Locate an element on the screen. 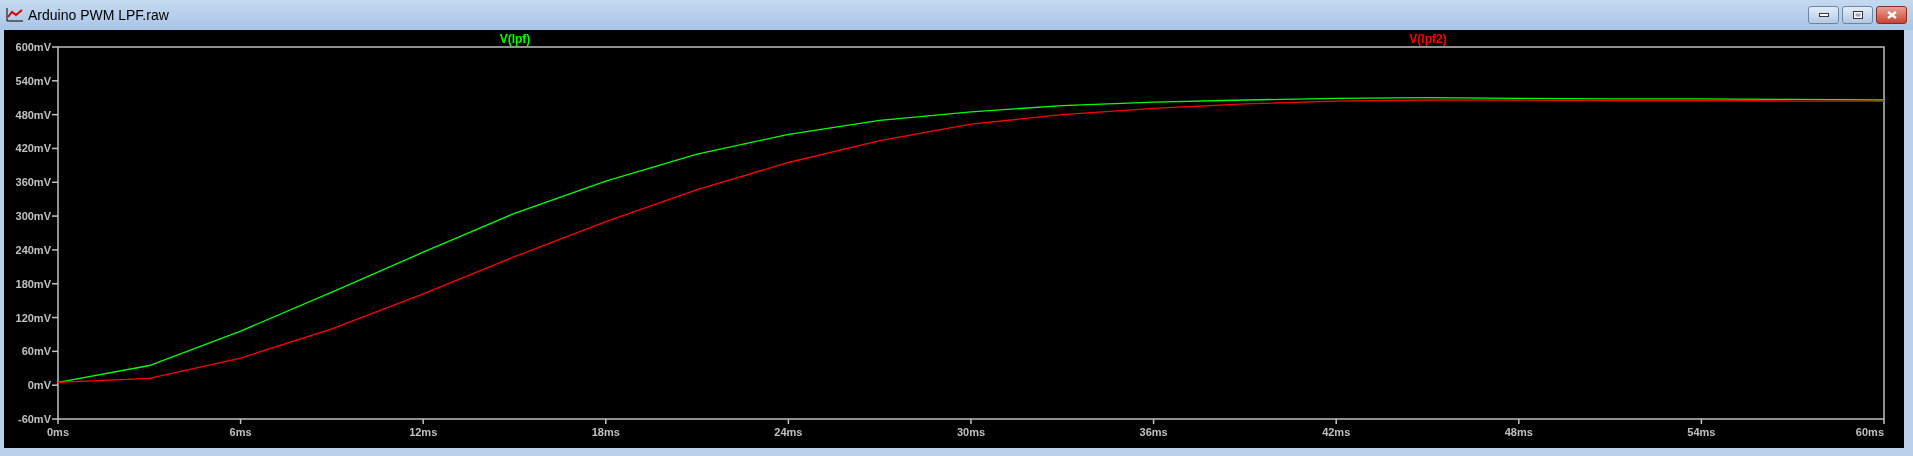 The width and height of the screenshot is (1913, 456). y-axis-label: 420mV is located at coordinates (33, 148).